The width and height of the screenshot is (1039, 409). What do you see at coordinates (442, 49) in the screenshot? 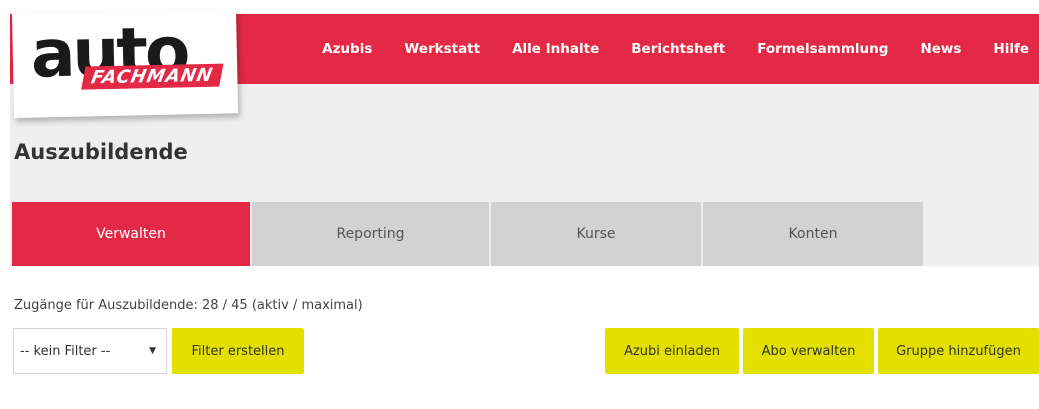
I see `nav-item-werkstatt: Werkstatt` at bounding box center [442, 49].